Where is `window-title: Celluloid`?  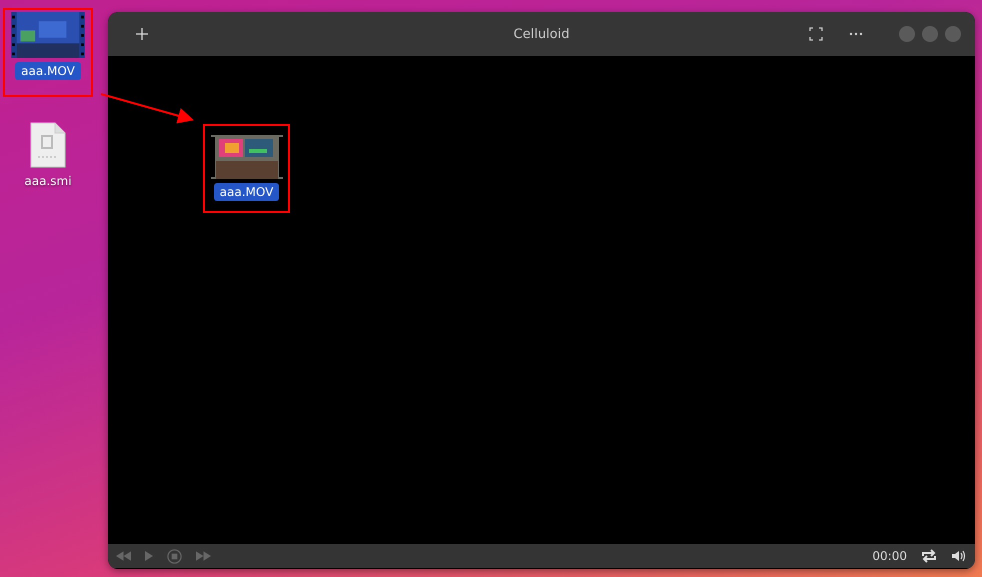
window-title: Celluloid is located at coordinates (542, 34).